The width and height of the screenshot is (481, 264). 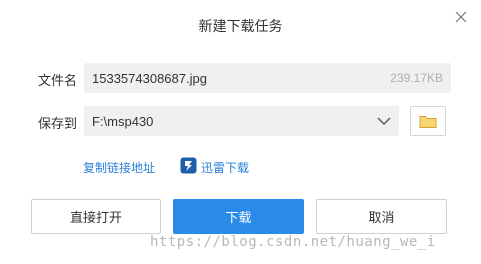 What do you see at coordinates (293, 242) in the screenshot?
I see `watermark: https://blog.csdn.net/huang_we_i` at bounding box center [293, 242].